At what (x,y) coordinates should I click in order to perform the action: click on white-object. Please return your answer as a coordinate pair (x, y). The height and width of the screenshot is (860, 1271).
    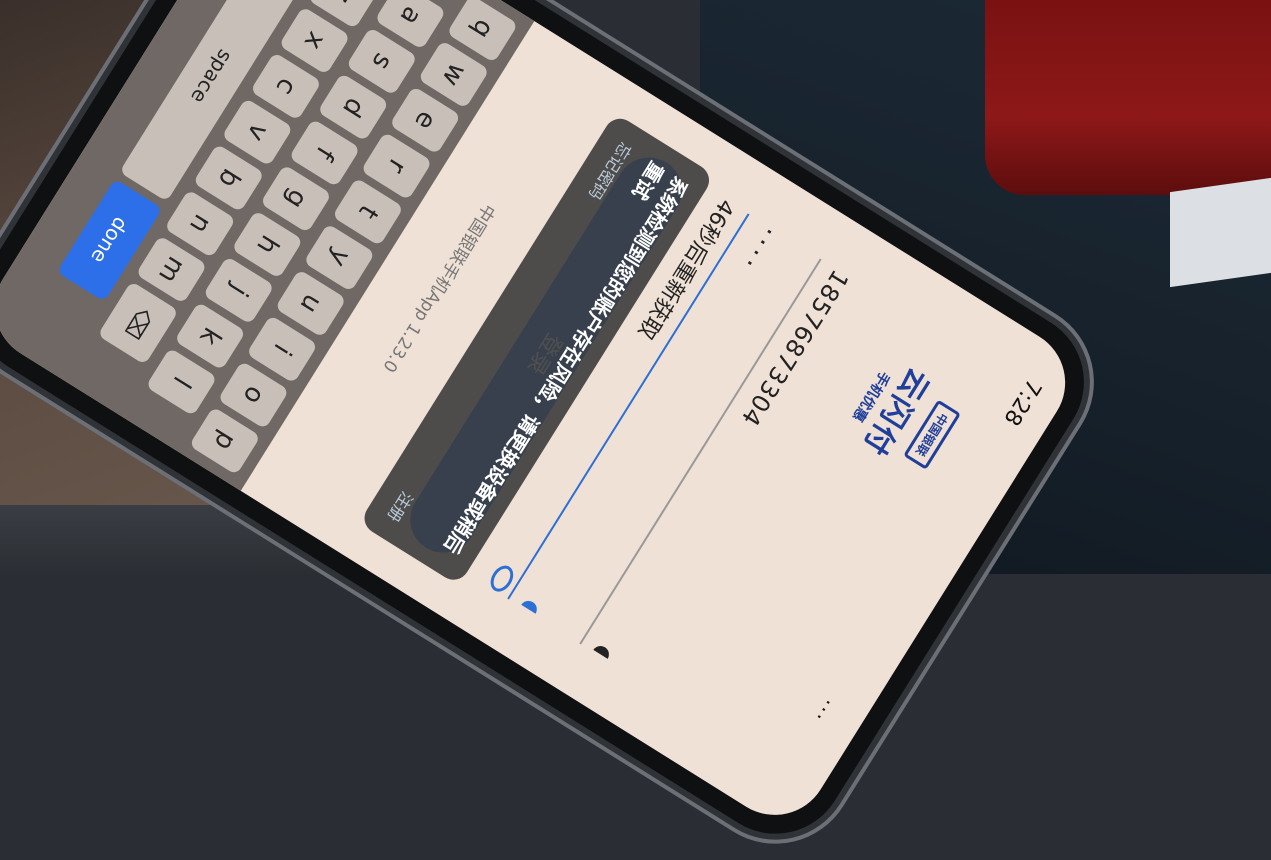
    Looking at the image, I should click on (1220, 232).